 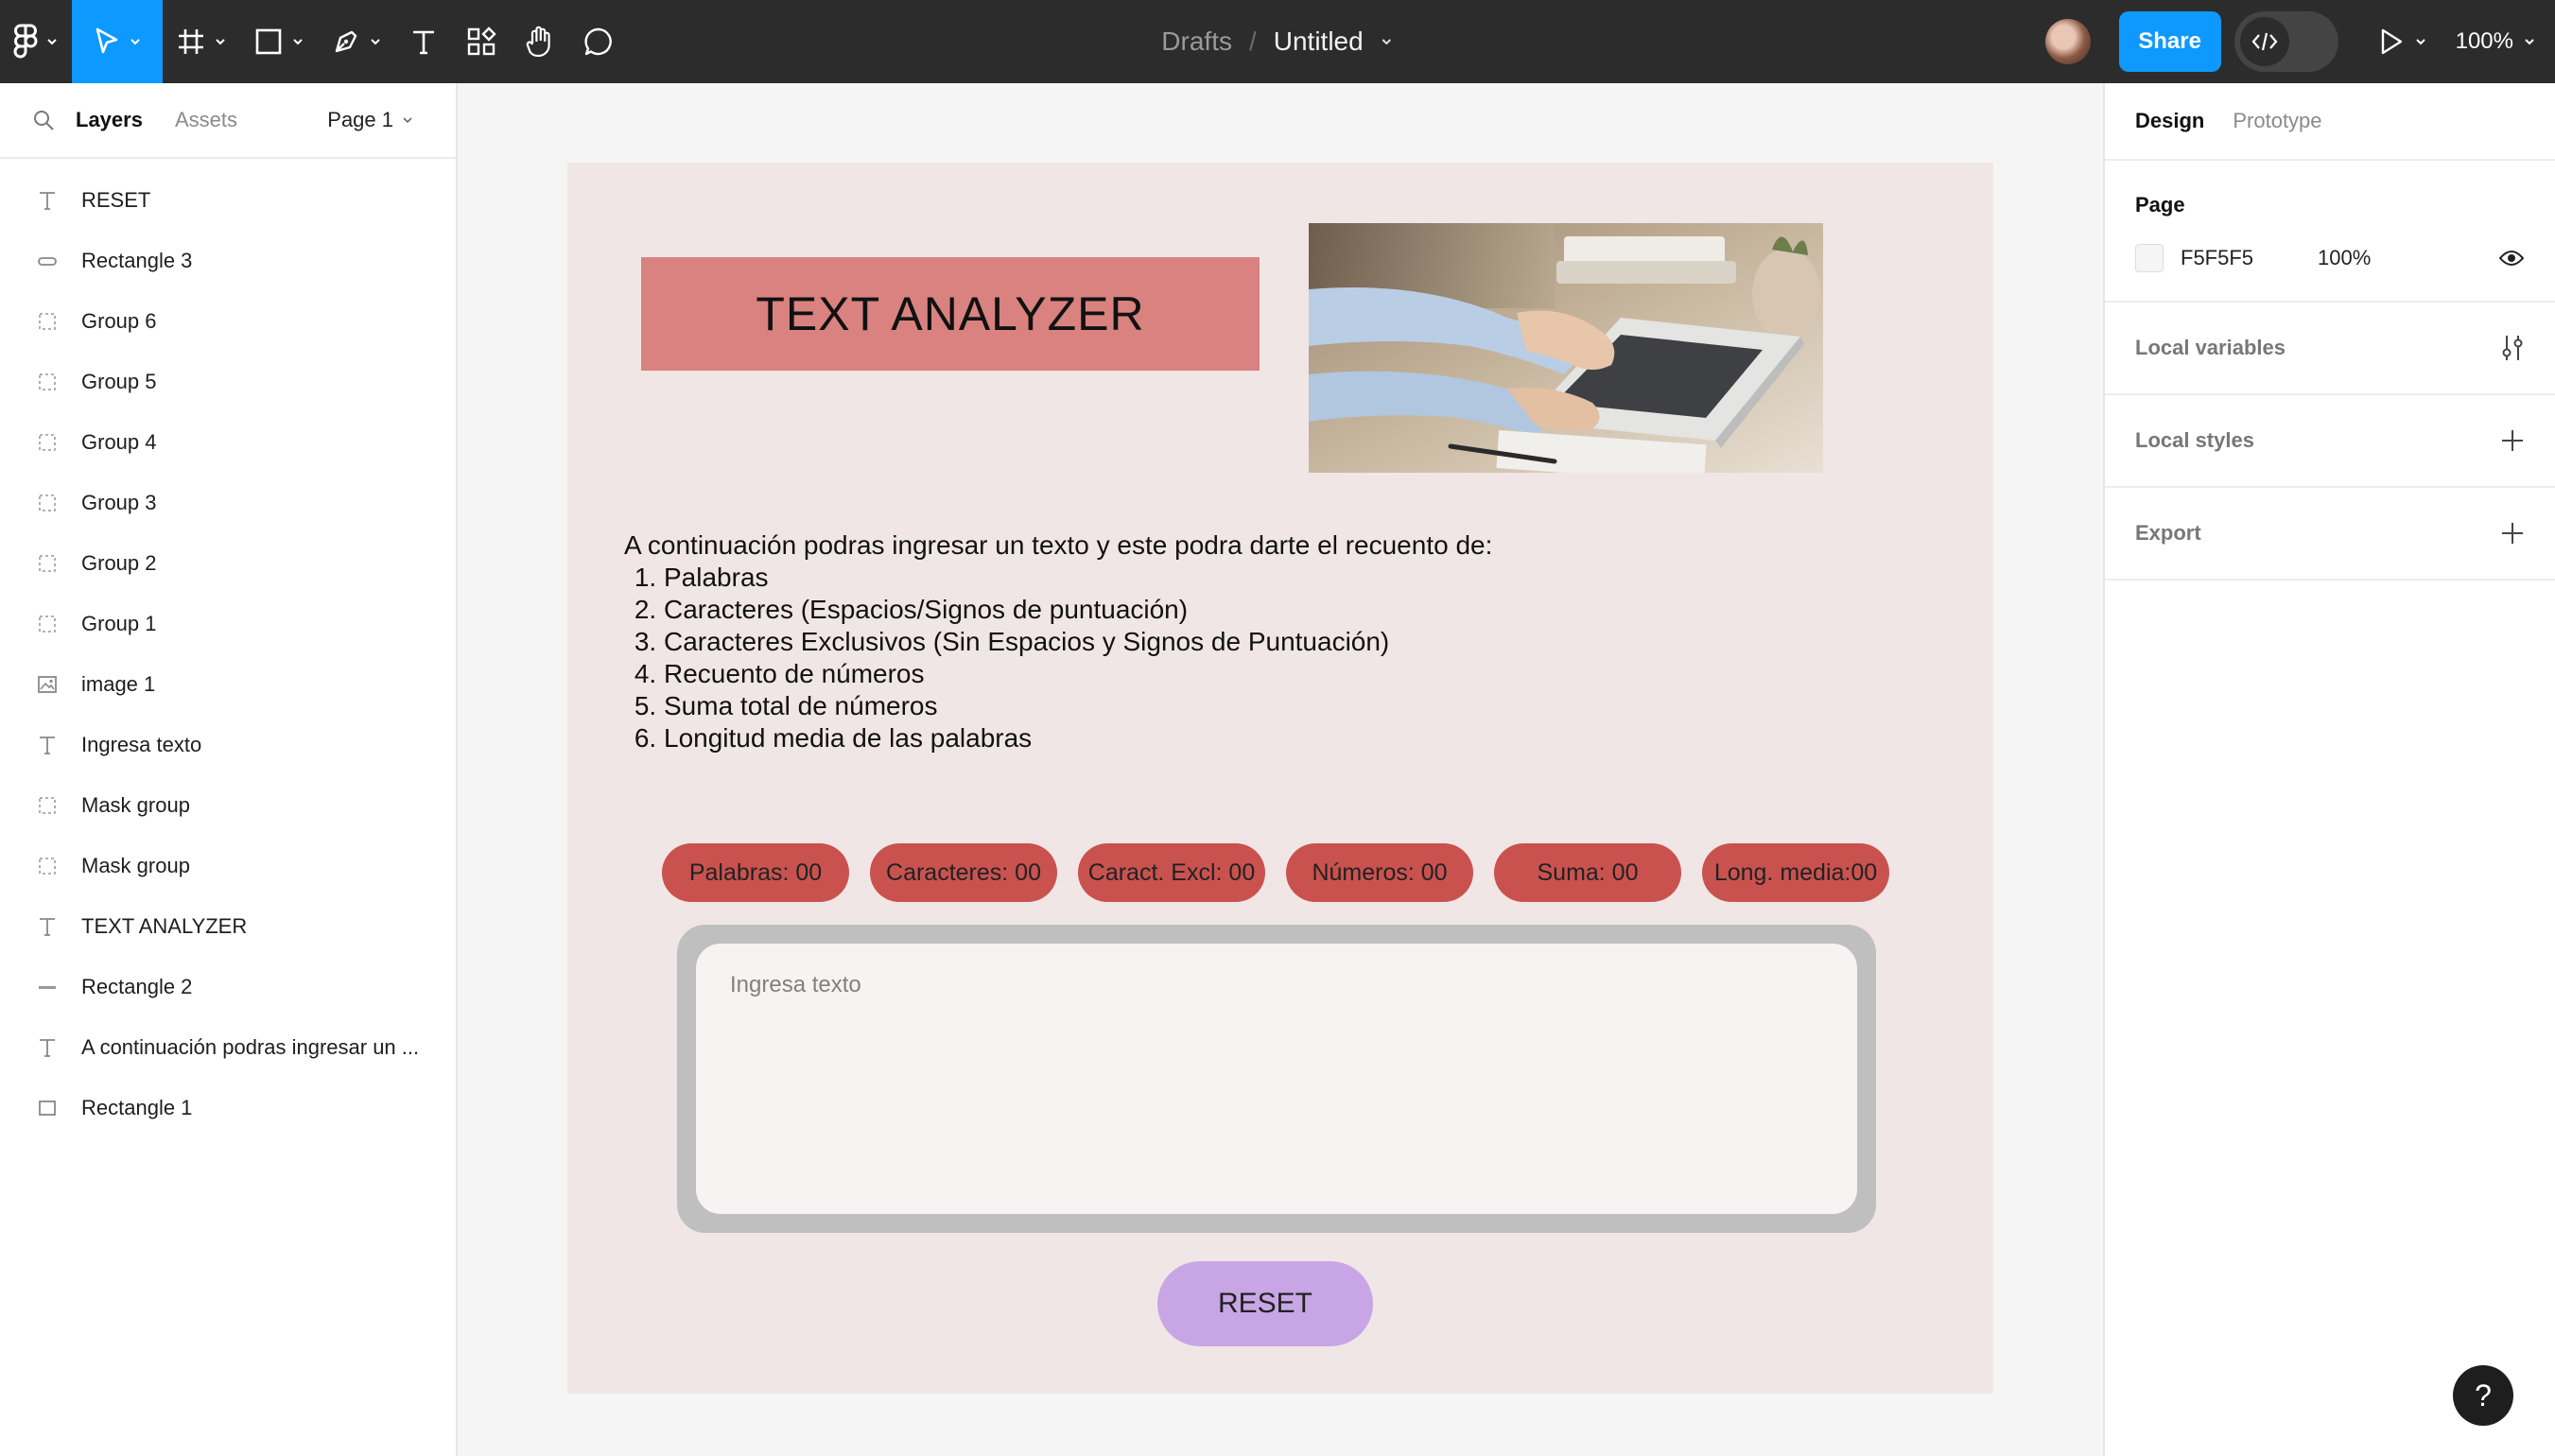 I want to click on comment-icon, so click(x=598, y=41).